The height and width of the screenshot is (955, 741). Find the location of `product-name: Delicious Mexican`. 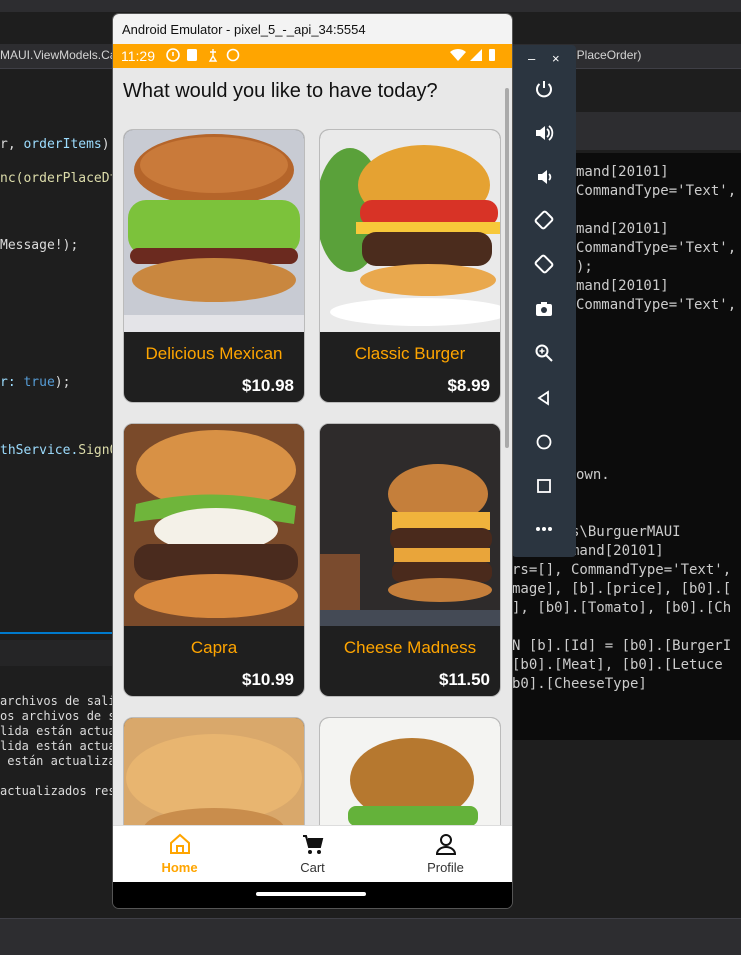

product-name: Delicious Mexican is located at coordinates (214, 353).